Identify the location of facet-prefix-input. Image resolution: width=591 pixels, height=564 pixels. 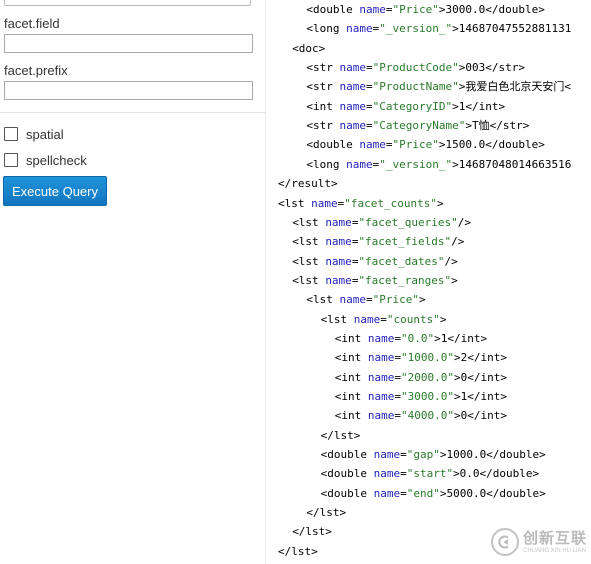
(128, 90).